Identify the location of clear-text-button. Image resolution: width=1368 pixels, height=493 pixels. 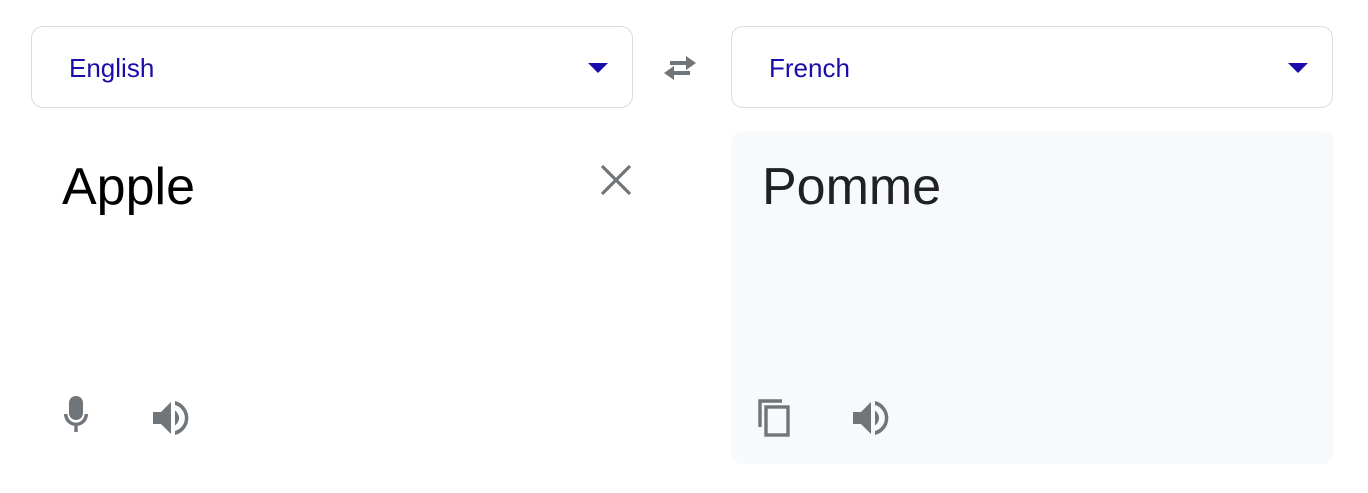
(616, 180).